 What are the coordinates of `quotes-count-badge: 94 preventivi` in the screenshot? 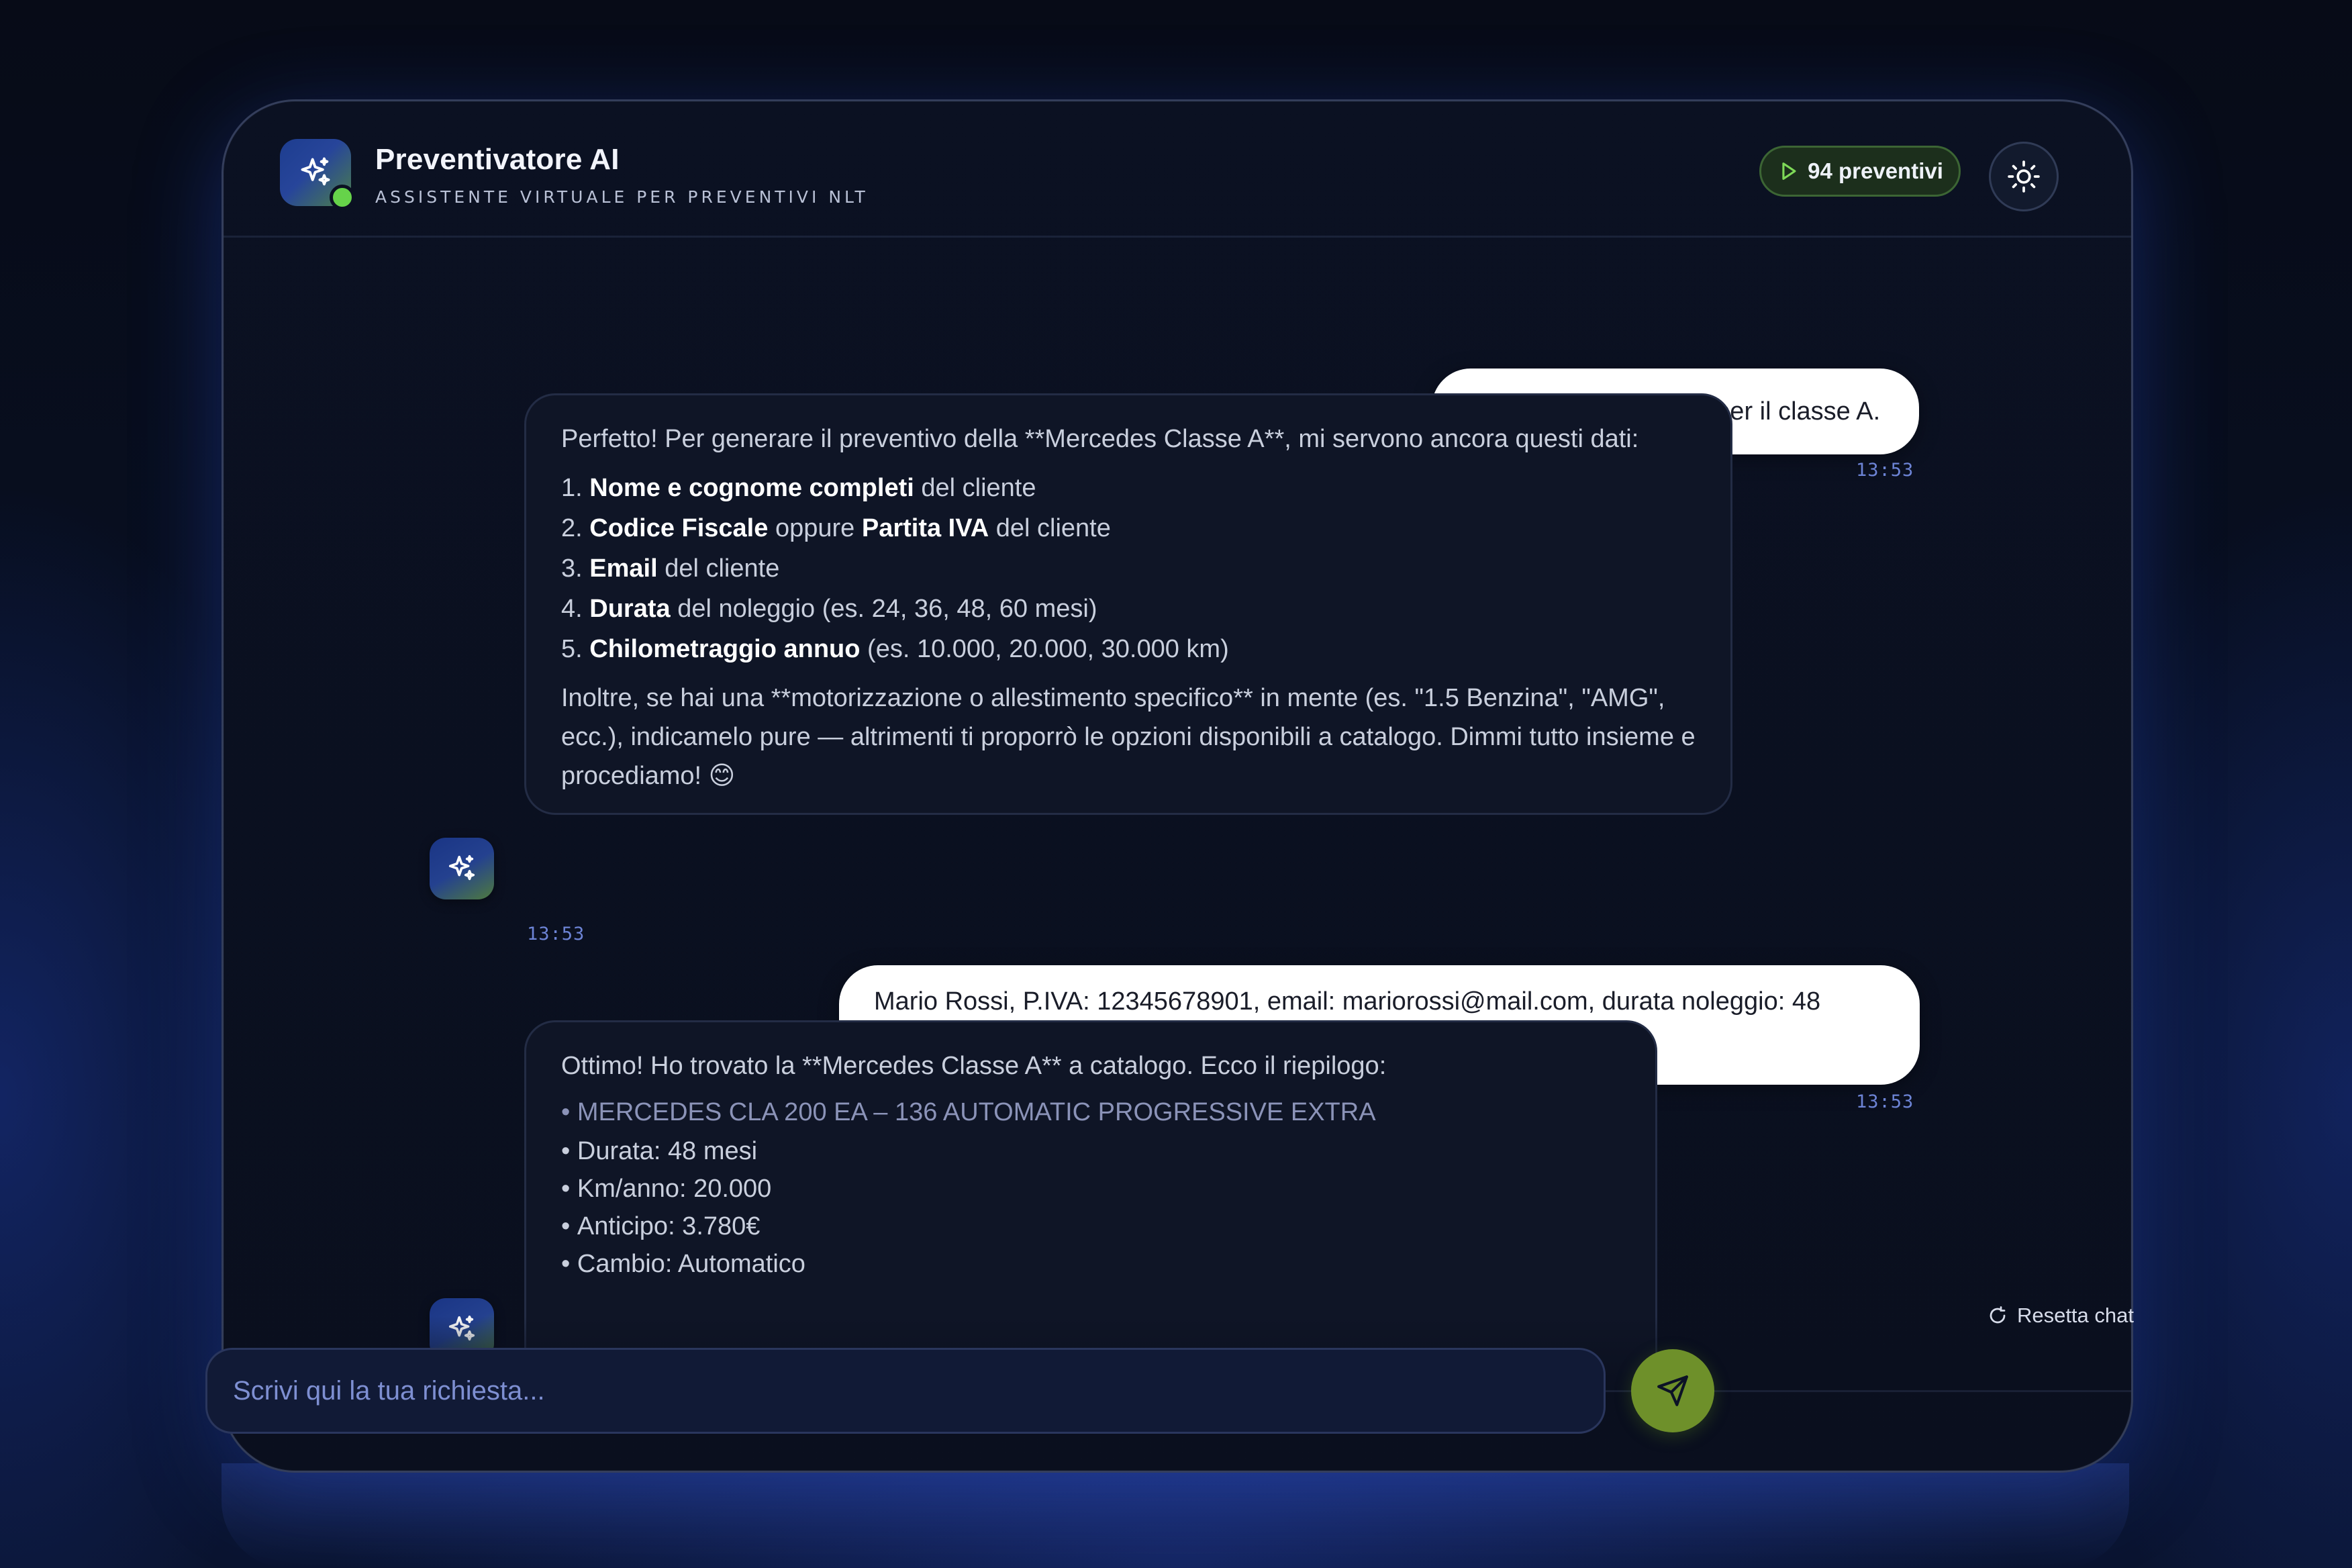 It's located at (1860, 172).